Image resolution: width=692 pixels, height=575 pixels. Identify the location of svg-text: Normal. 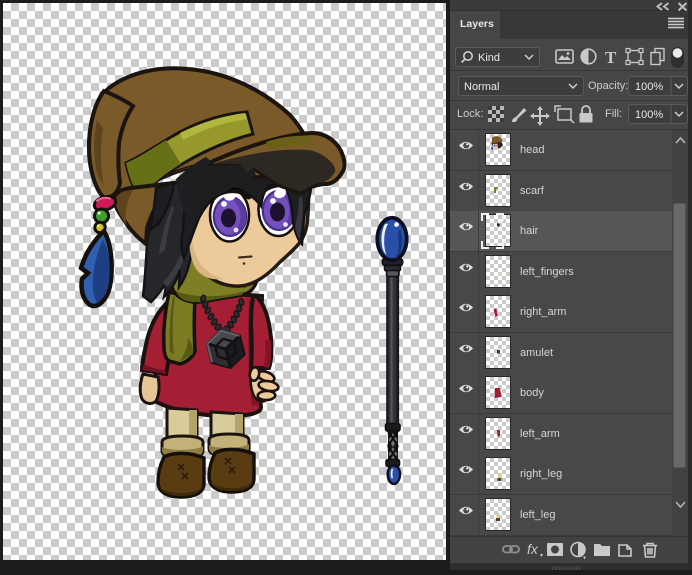
(481, 87).